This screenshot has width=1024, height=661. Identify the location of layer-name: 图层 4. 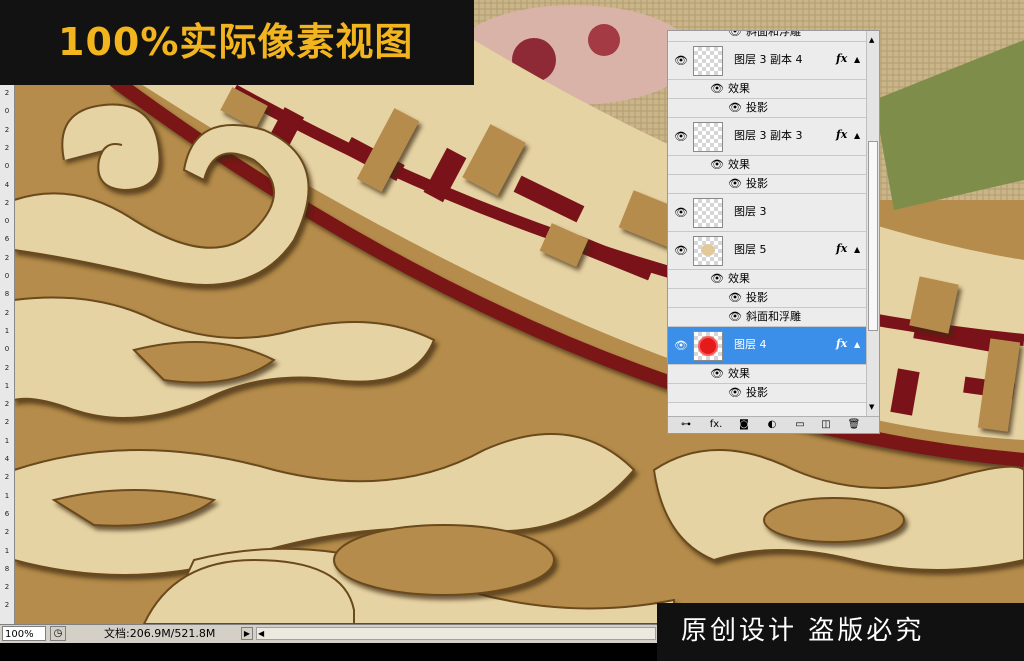
(750, 345).